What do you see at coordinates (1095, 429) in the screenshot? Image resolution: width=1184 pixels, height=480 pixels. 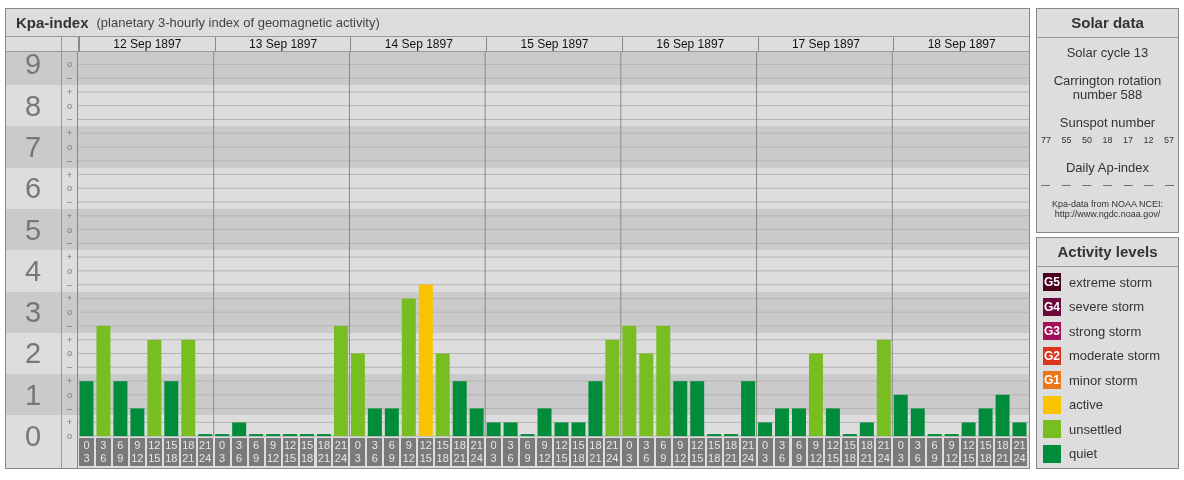 I see `level-name: unsettled` at bounding box center [1095, 429].